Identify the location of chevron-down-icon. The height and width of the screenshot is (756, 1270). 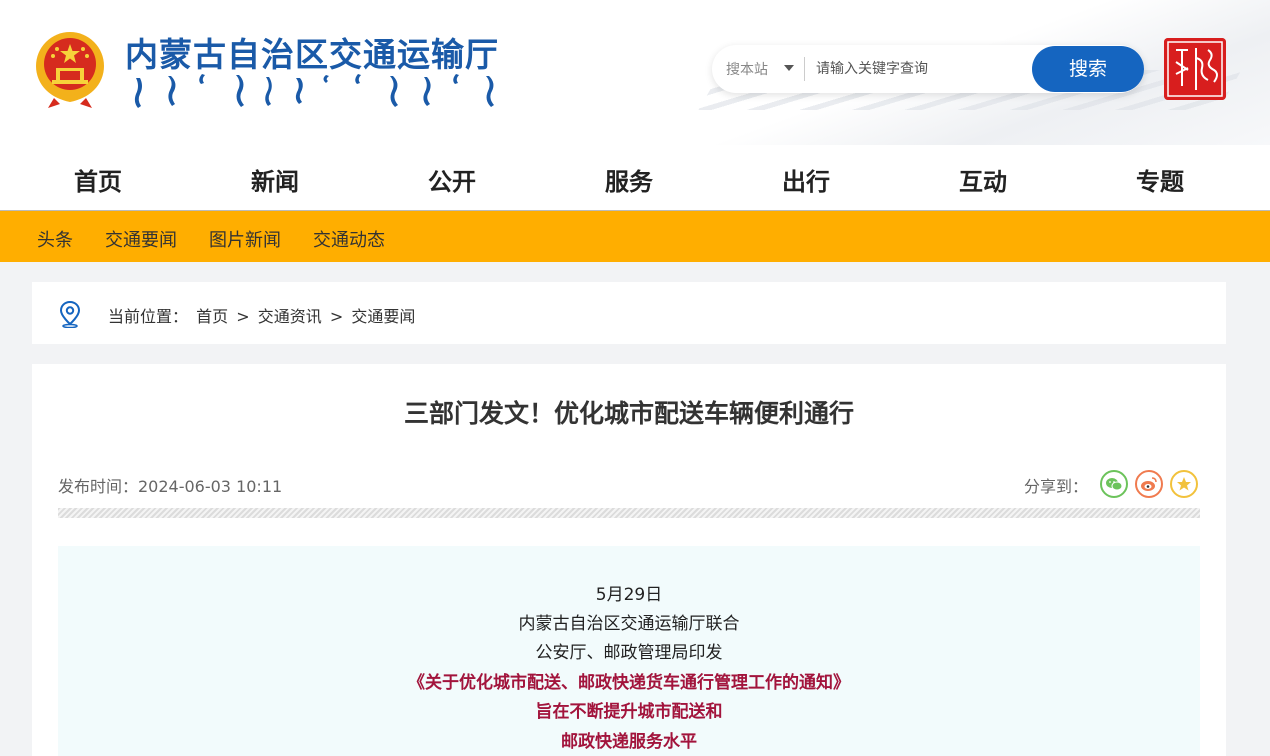
(789, 68).